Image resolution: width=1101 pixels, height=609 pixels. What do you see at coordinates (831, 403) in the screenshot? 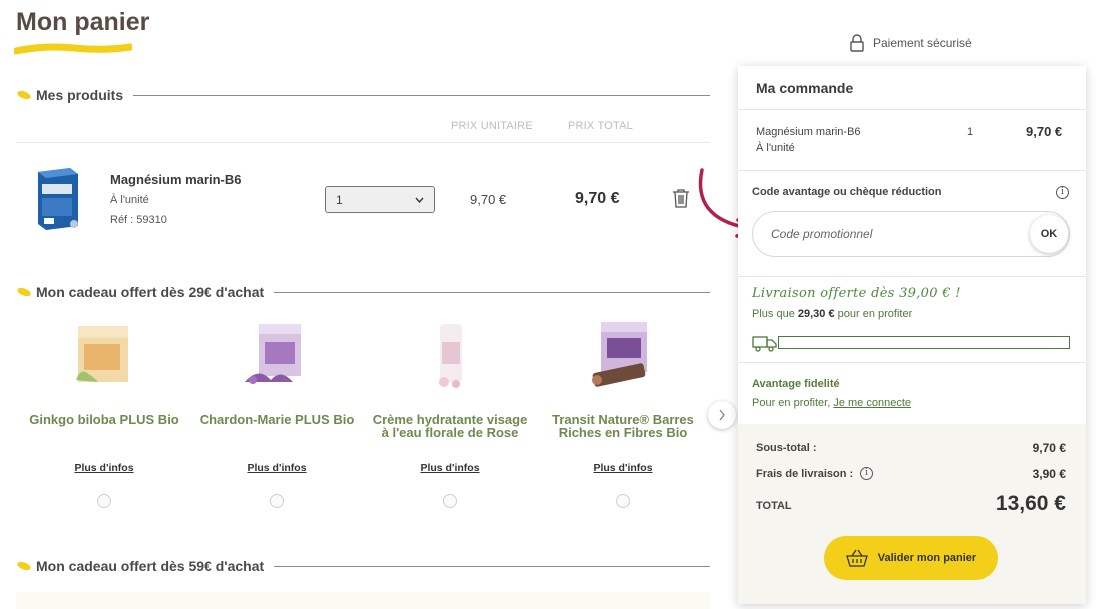
I see `fidelity-text: Pour en profiter, Je me connecte` at bounding box center [831, 403].